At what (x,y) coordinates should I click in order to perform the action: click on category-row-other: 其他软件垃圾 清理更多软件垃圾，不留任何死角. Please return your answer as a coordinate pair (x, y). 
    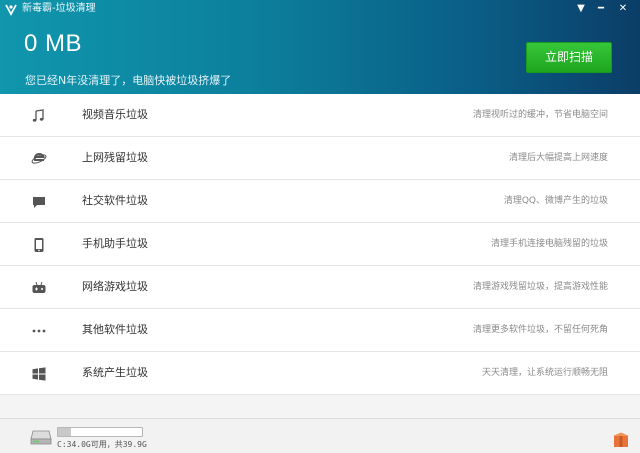
    Looking at the image, I should click on (320, 330).